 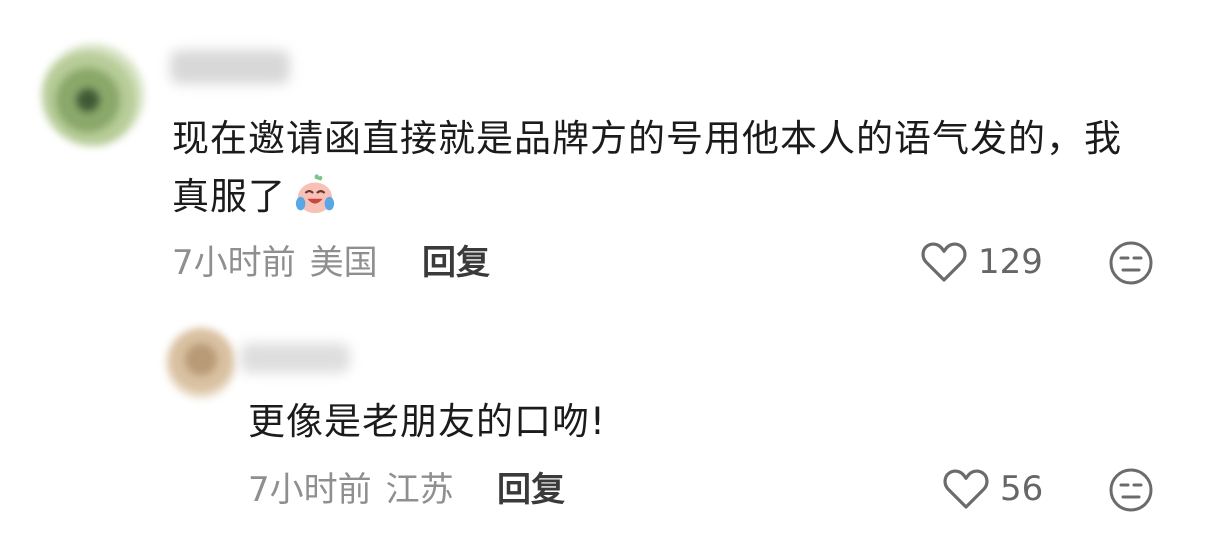 I want to click on location: 美国, so click(x=343, y=263).